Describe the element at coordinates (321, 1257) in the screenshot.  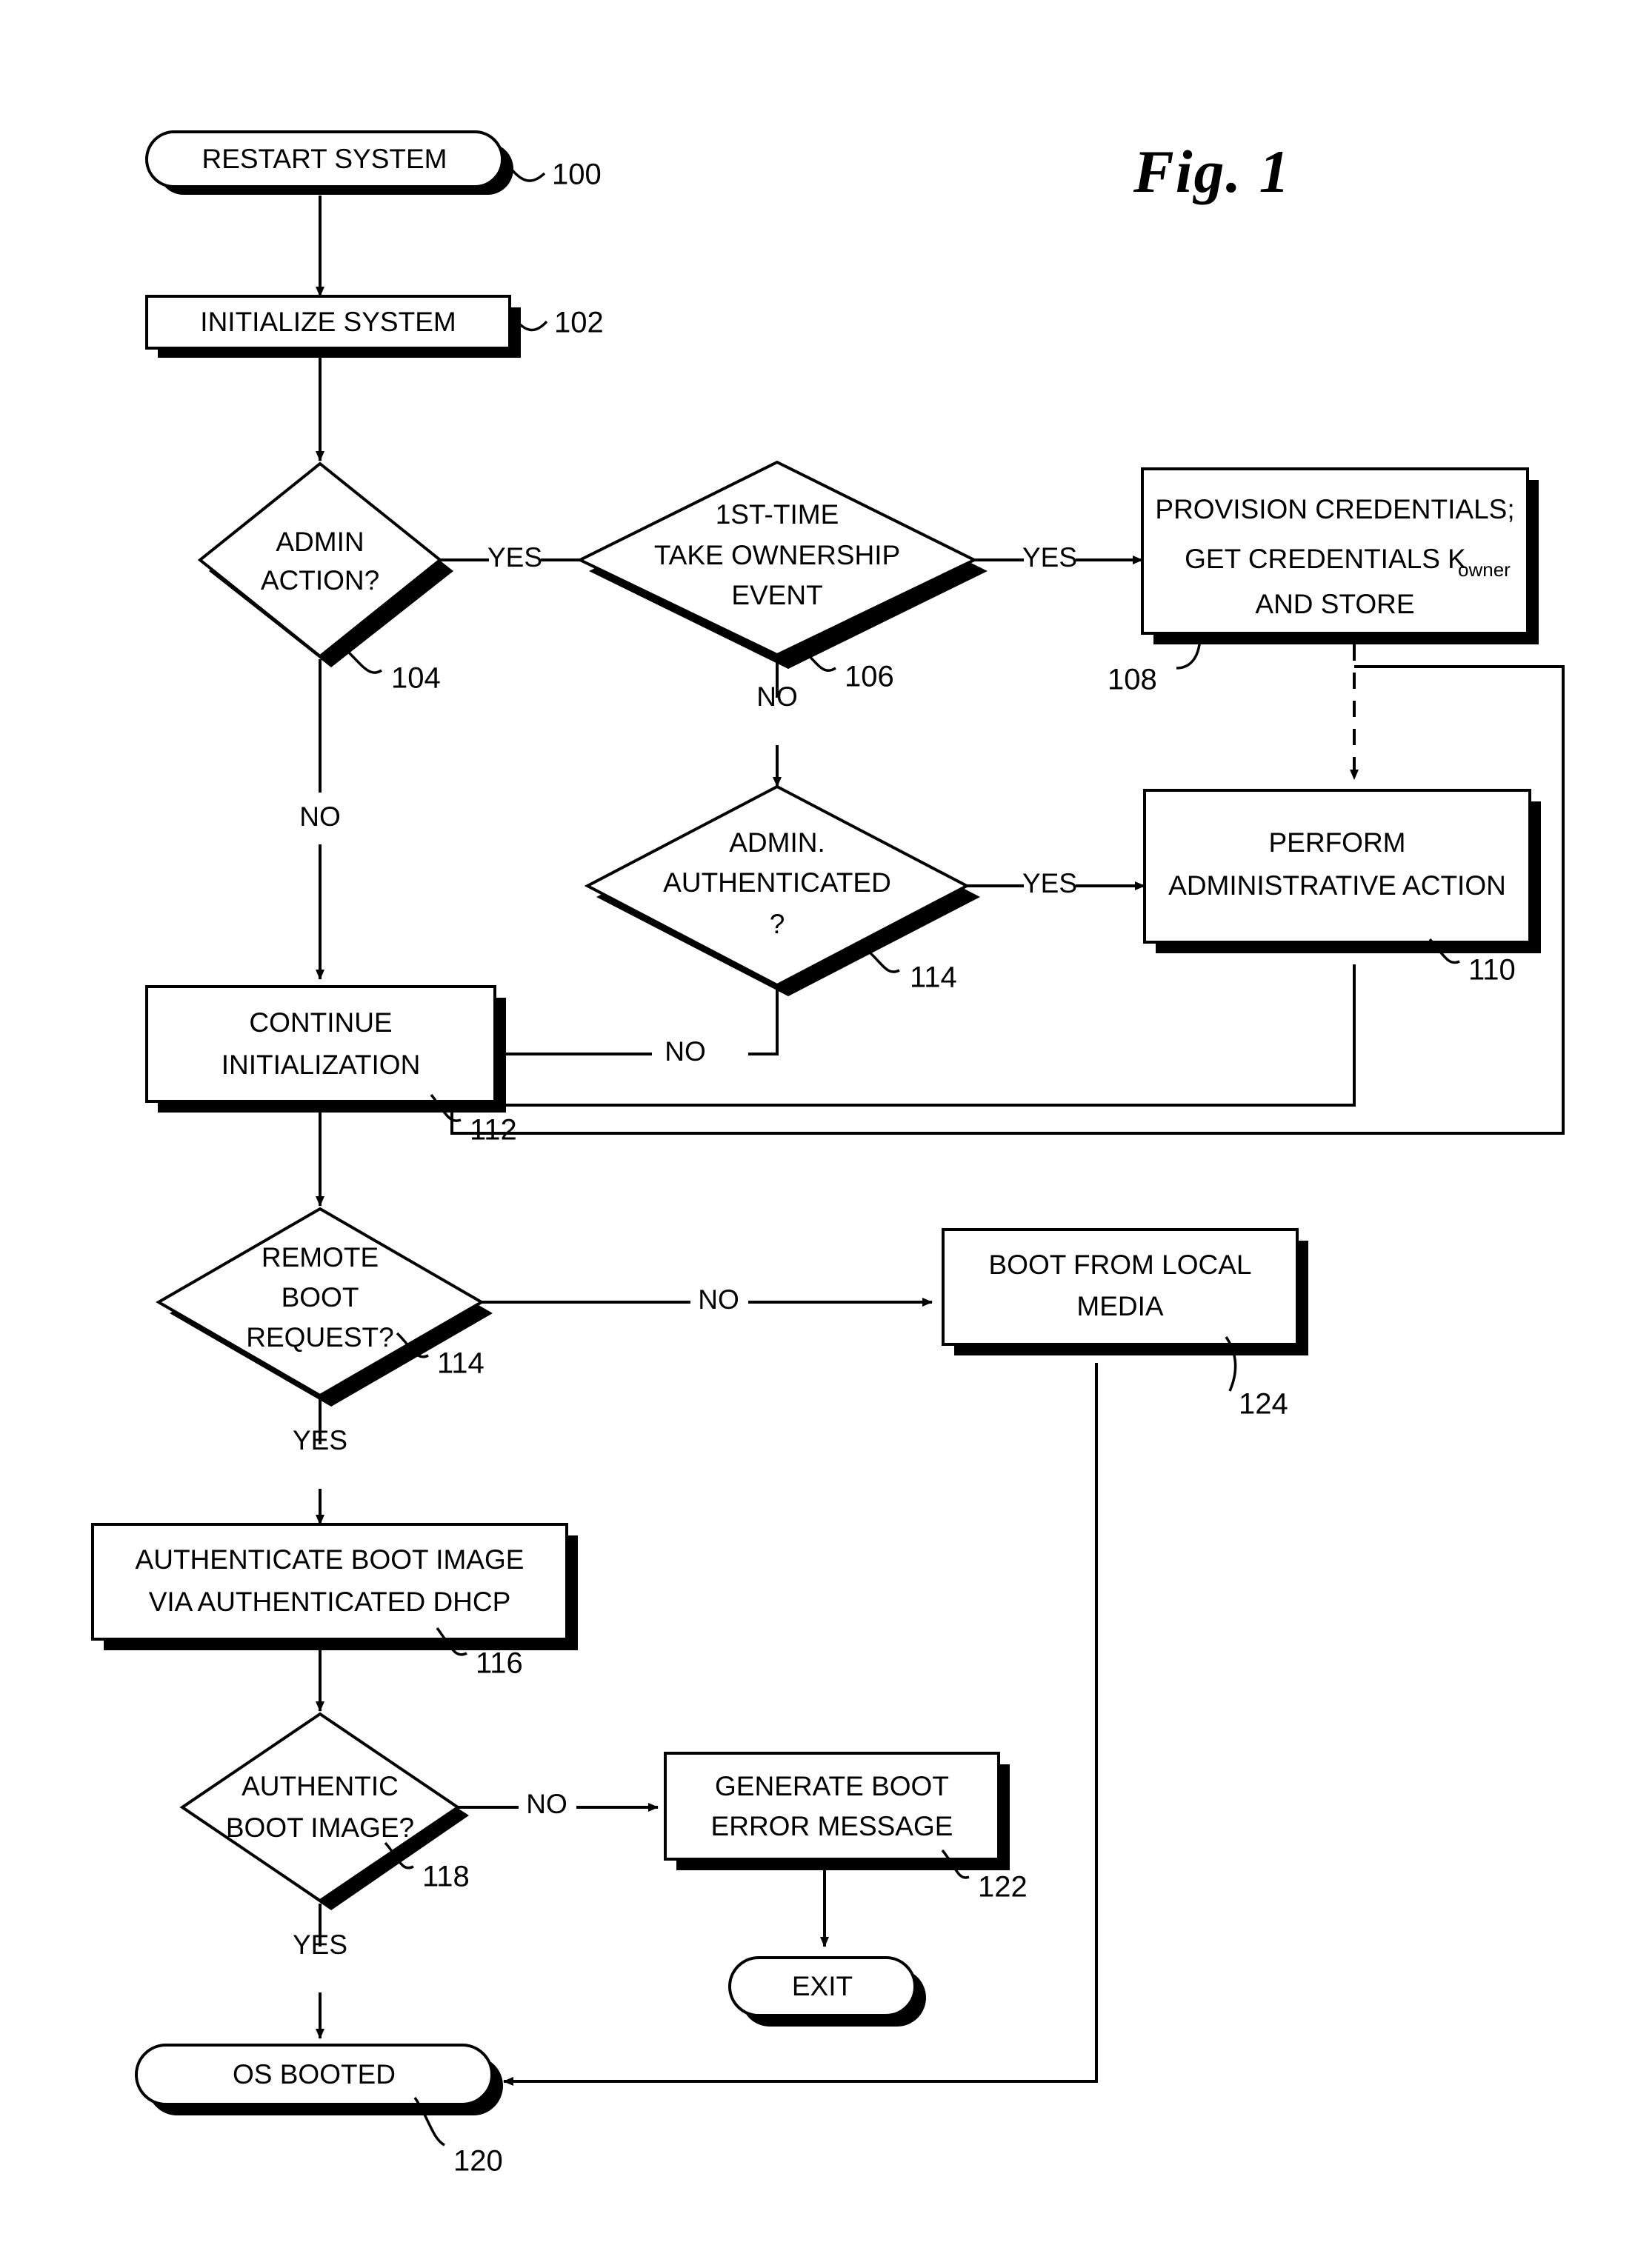
I see `node-label-line1: REMOTE` at that location.